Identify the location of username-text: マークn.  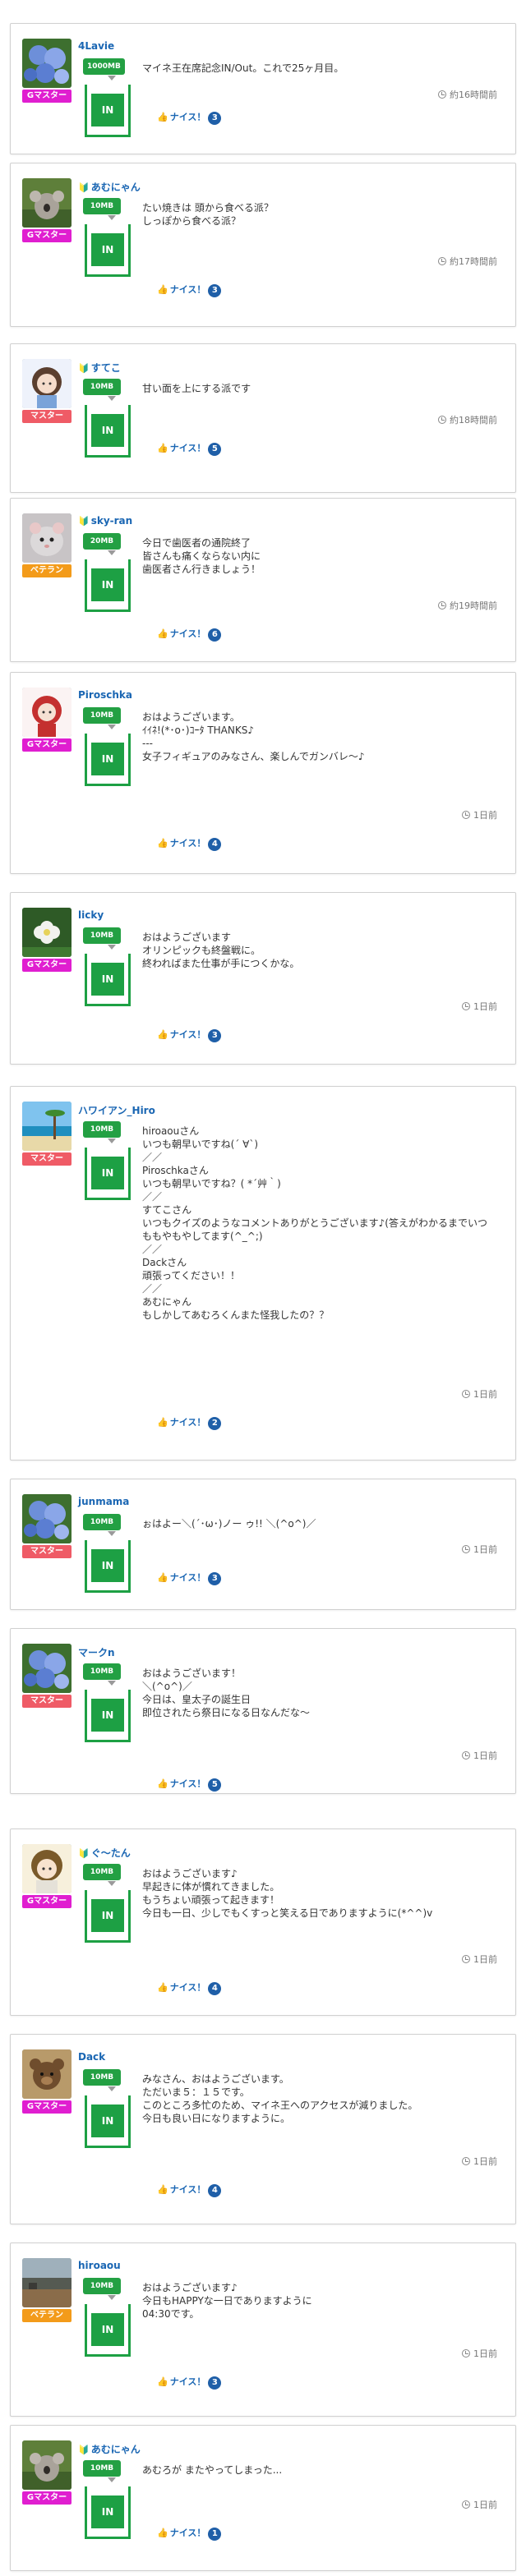
(96, 1652).